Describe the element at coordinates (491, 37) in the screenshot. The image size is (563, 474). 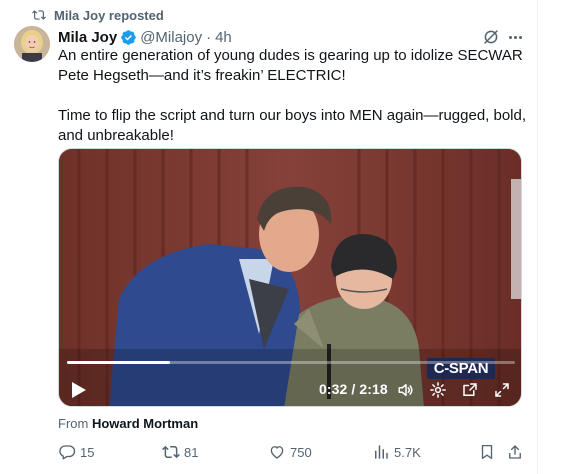
I see `grok-icon` at that location.